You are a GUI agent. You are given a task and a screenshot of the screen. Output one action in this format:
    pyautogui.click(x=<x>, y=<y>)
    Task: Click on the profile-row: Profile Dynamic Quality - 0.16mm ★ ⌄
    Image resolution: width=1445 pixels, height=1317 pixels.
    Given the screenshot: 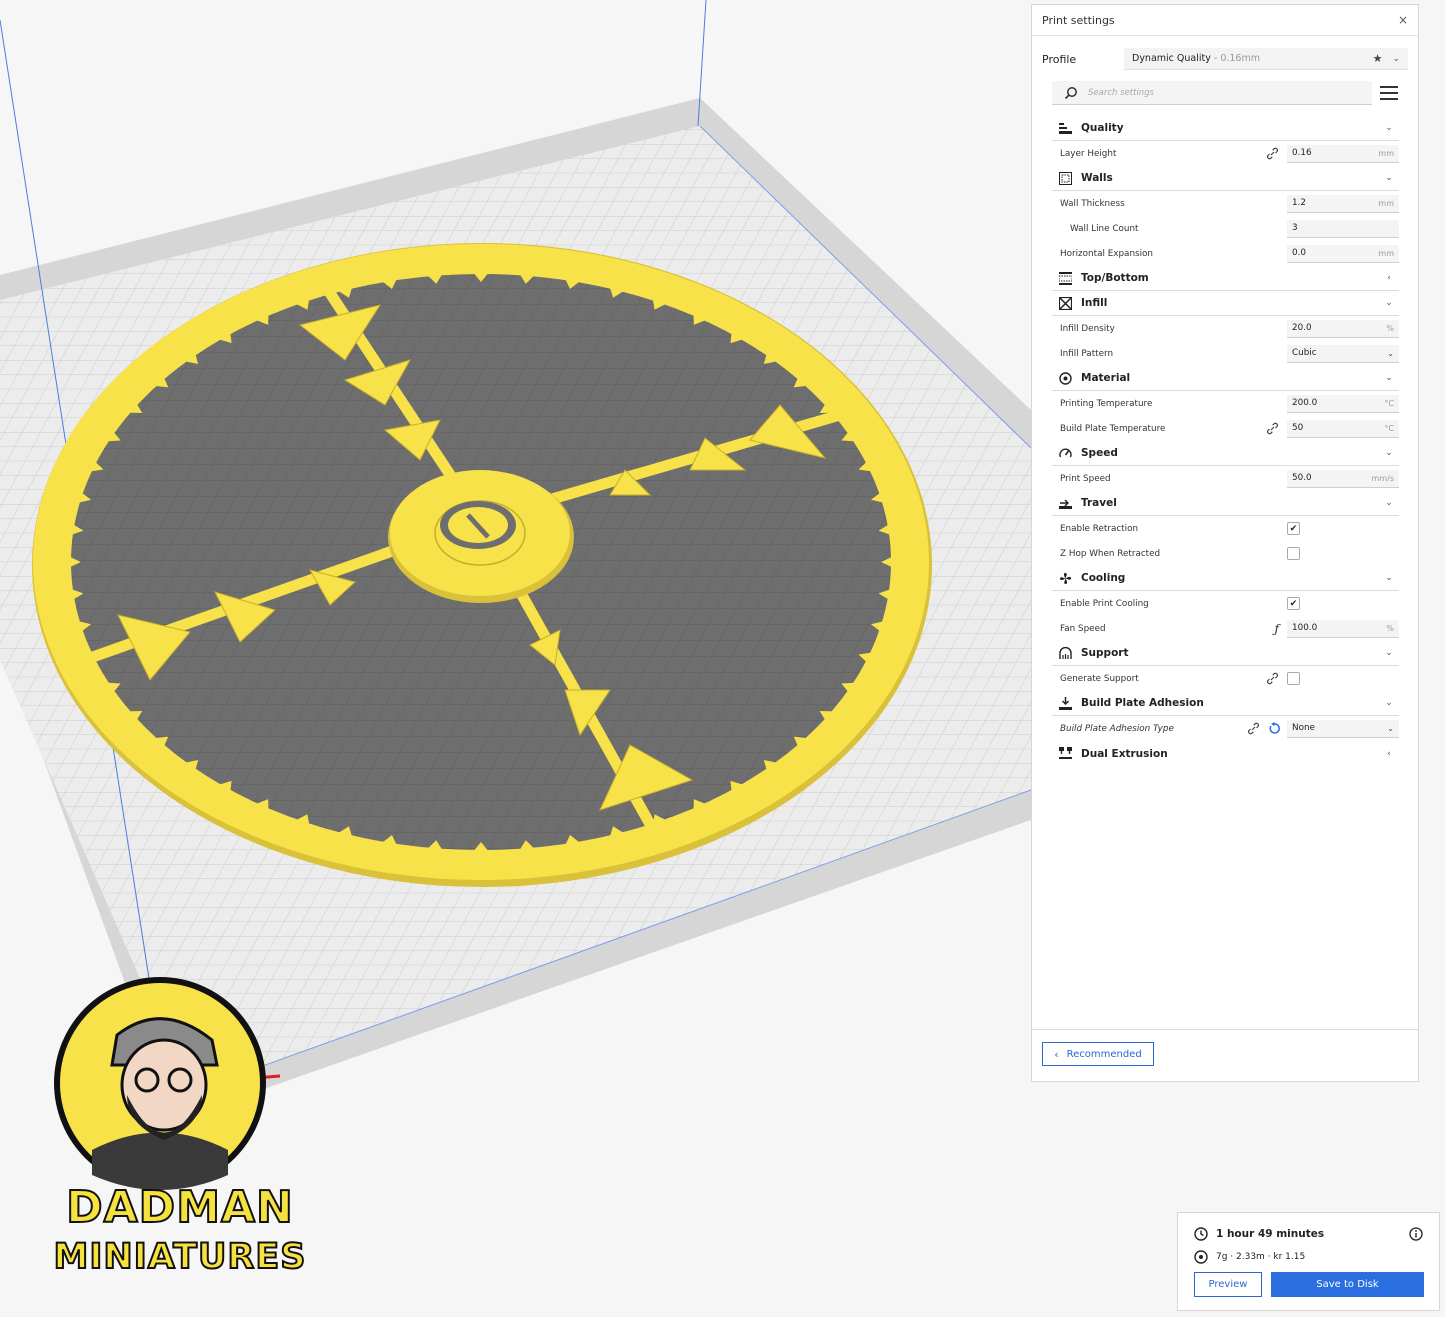 What is the action you would take?
    pyautogui.click(x=1225, y=59)
    